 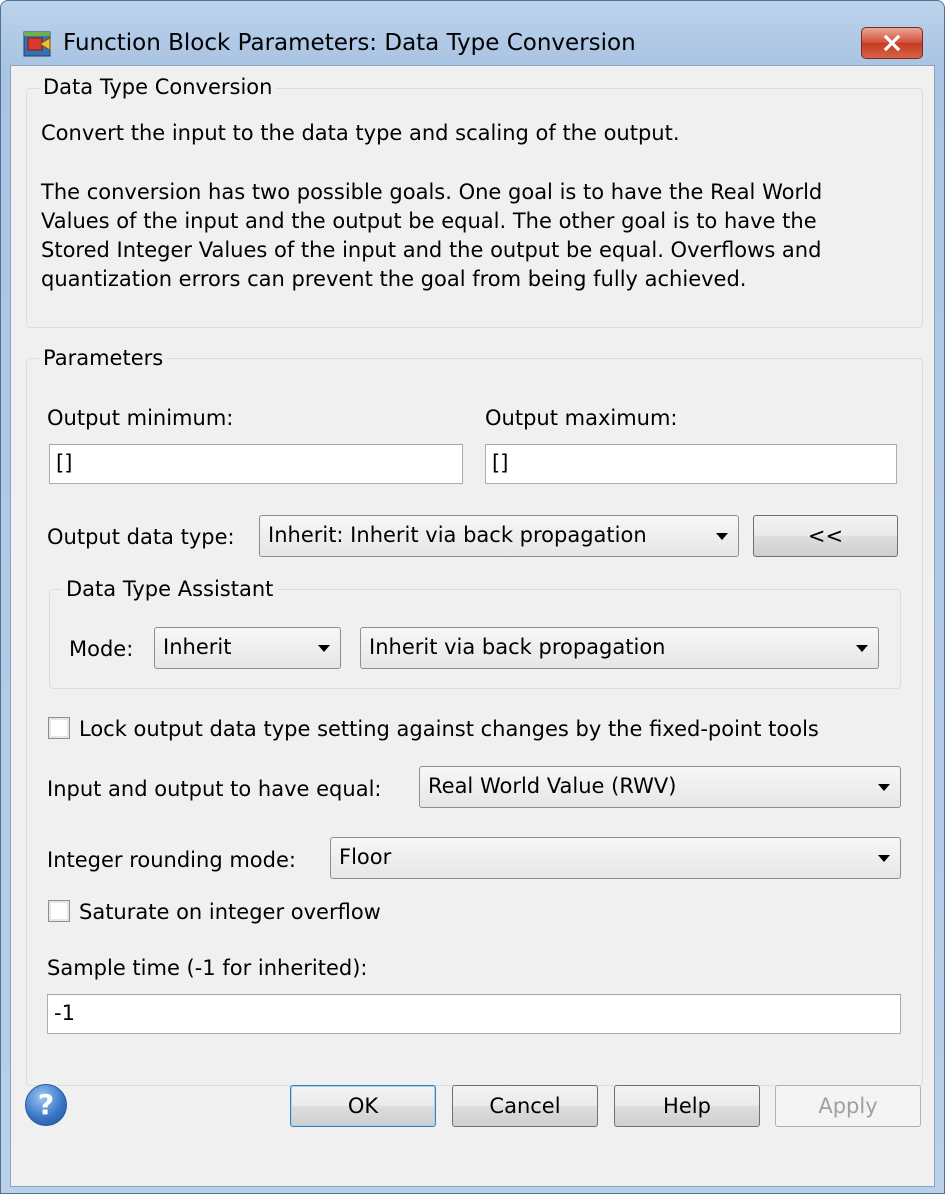 I want to click on inherit-rule-value: Inherit via back propagation, so click(x=517, y=647).